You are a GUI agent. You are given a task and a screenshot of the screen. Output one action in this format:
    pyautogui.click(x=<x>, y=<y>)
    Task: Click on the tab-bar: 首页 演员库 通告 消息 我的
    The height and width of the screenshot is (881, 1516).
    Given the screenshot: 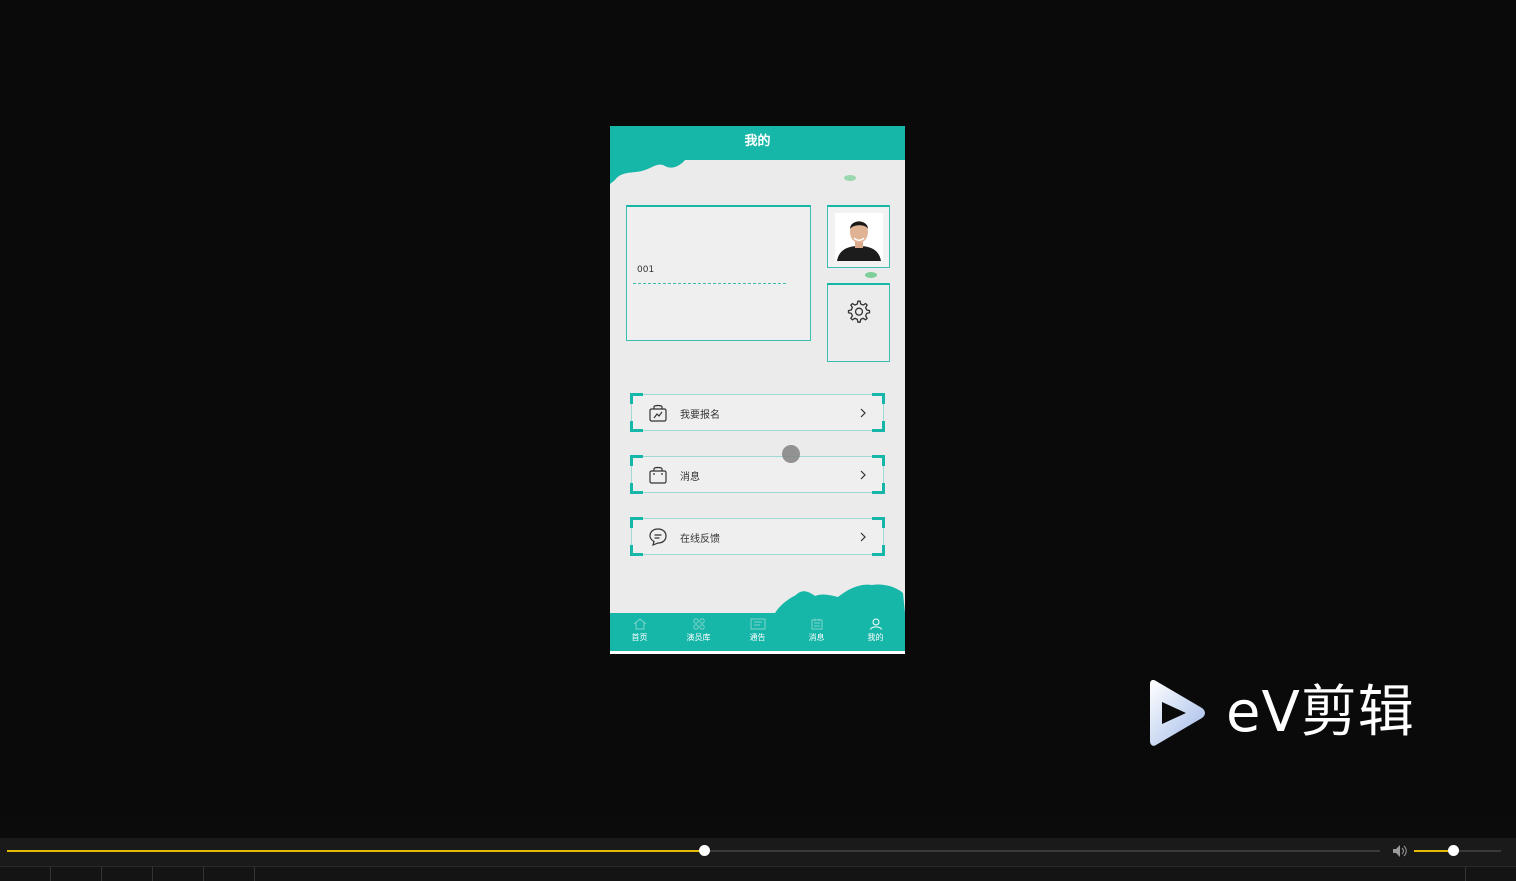 What is the action you would take?
    pyautogui.click(x=757, y=632)
    